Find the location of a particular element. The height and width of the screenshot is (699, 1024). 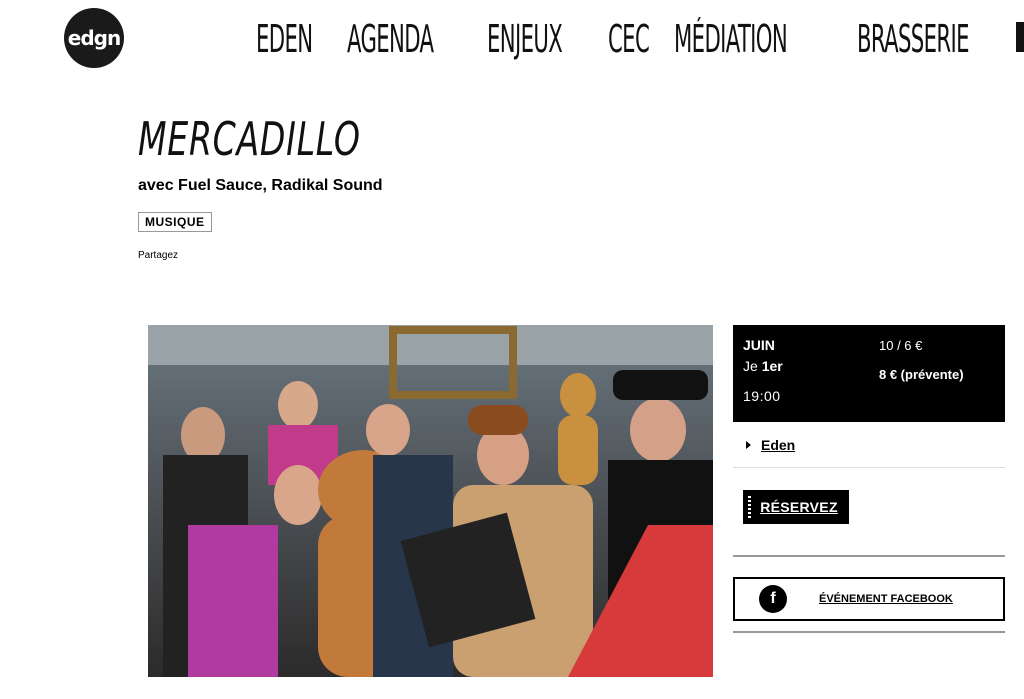

event-day: Je 1er is located at coordinates (763, 366).